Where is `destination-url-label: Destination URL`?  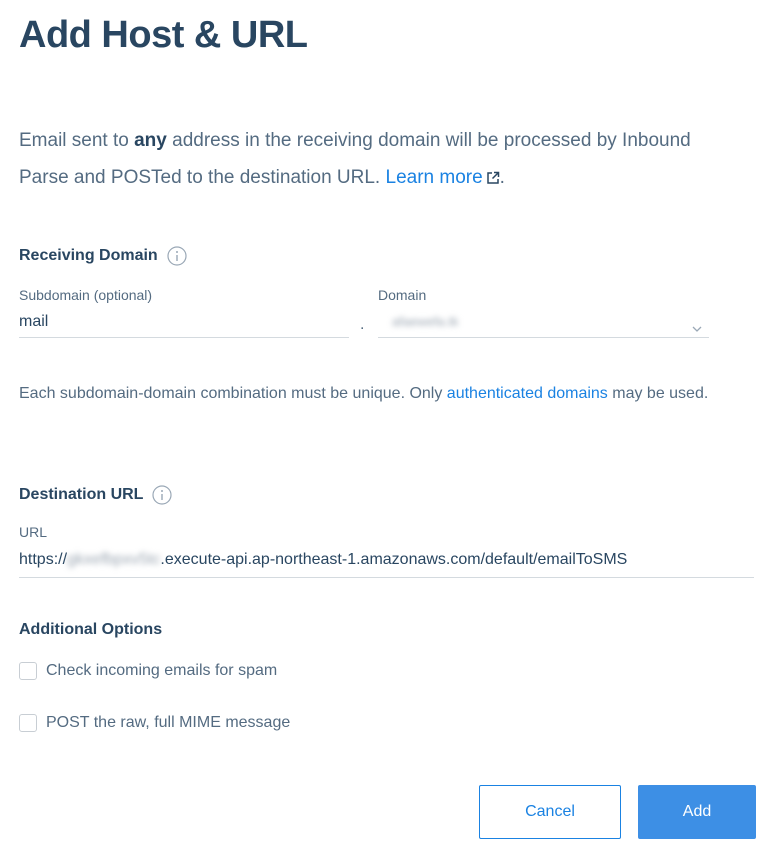
destination-url-label: Destination URL is located at coordinates (81, 494).